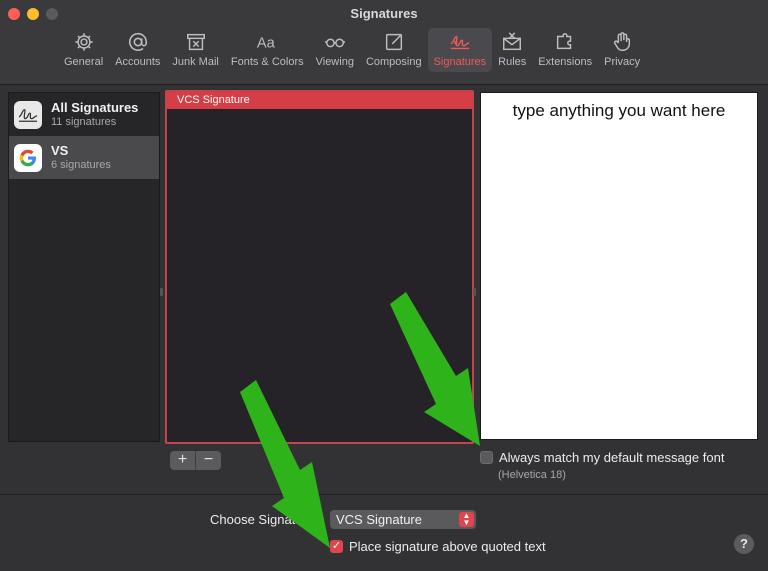  I want to click on tab-label: Composing, so click(393, 62).